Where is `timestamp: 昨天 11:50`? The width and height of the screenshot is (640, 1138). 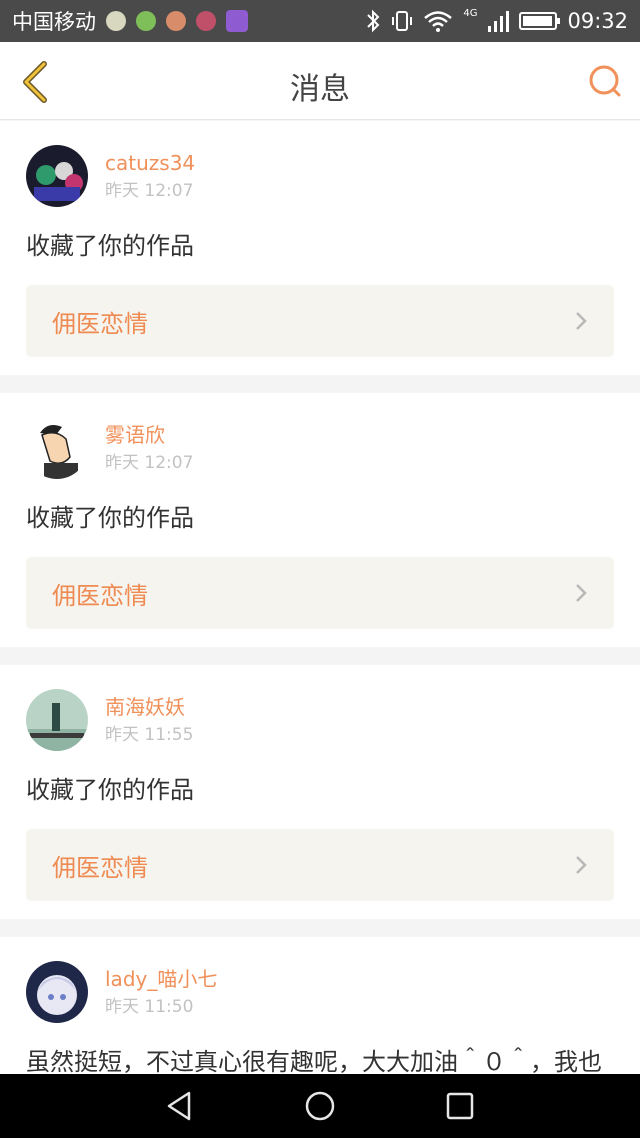
timestamp: 昨天 11:50 is located at coordinates (149, 1007).